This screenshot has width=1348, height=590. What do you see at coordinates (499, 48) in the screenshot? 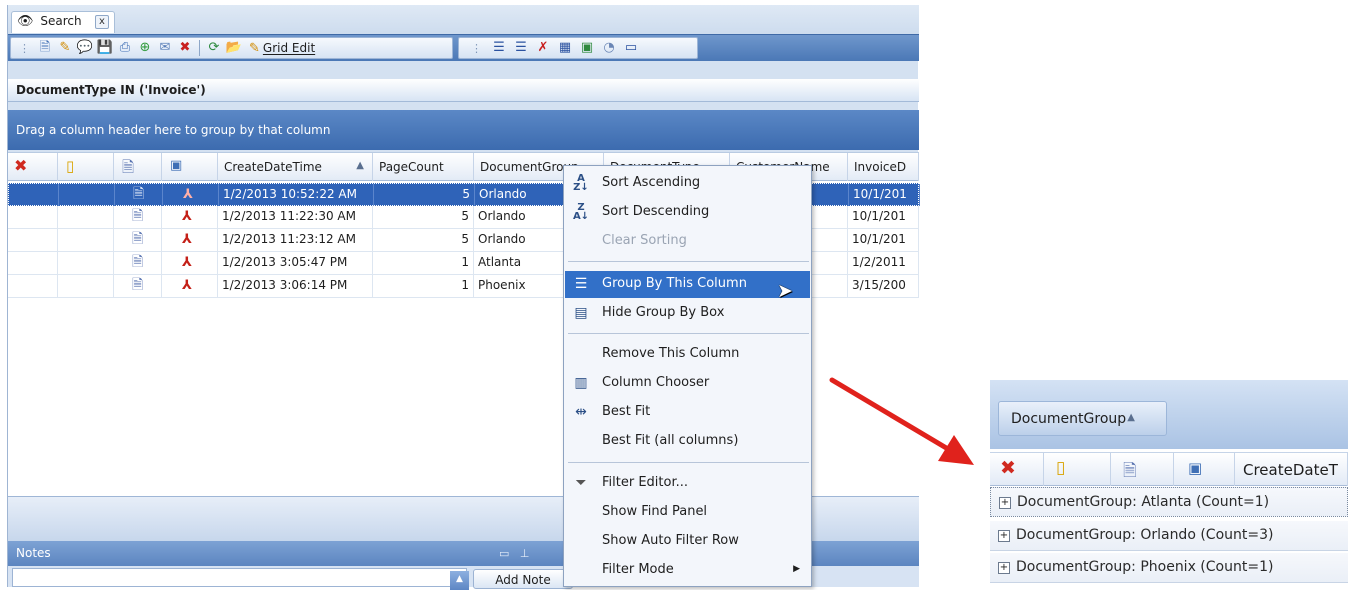
I see `expand-rows-icon: ☰` at bounding box center [499, 48].